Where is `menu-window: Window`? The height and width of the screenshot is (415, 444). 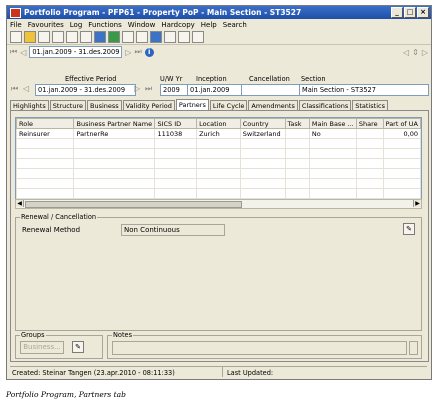 menu-window: Window is located at coordinates (142, 25).